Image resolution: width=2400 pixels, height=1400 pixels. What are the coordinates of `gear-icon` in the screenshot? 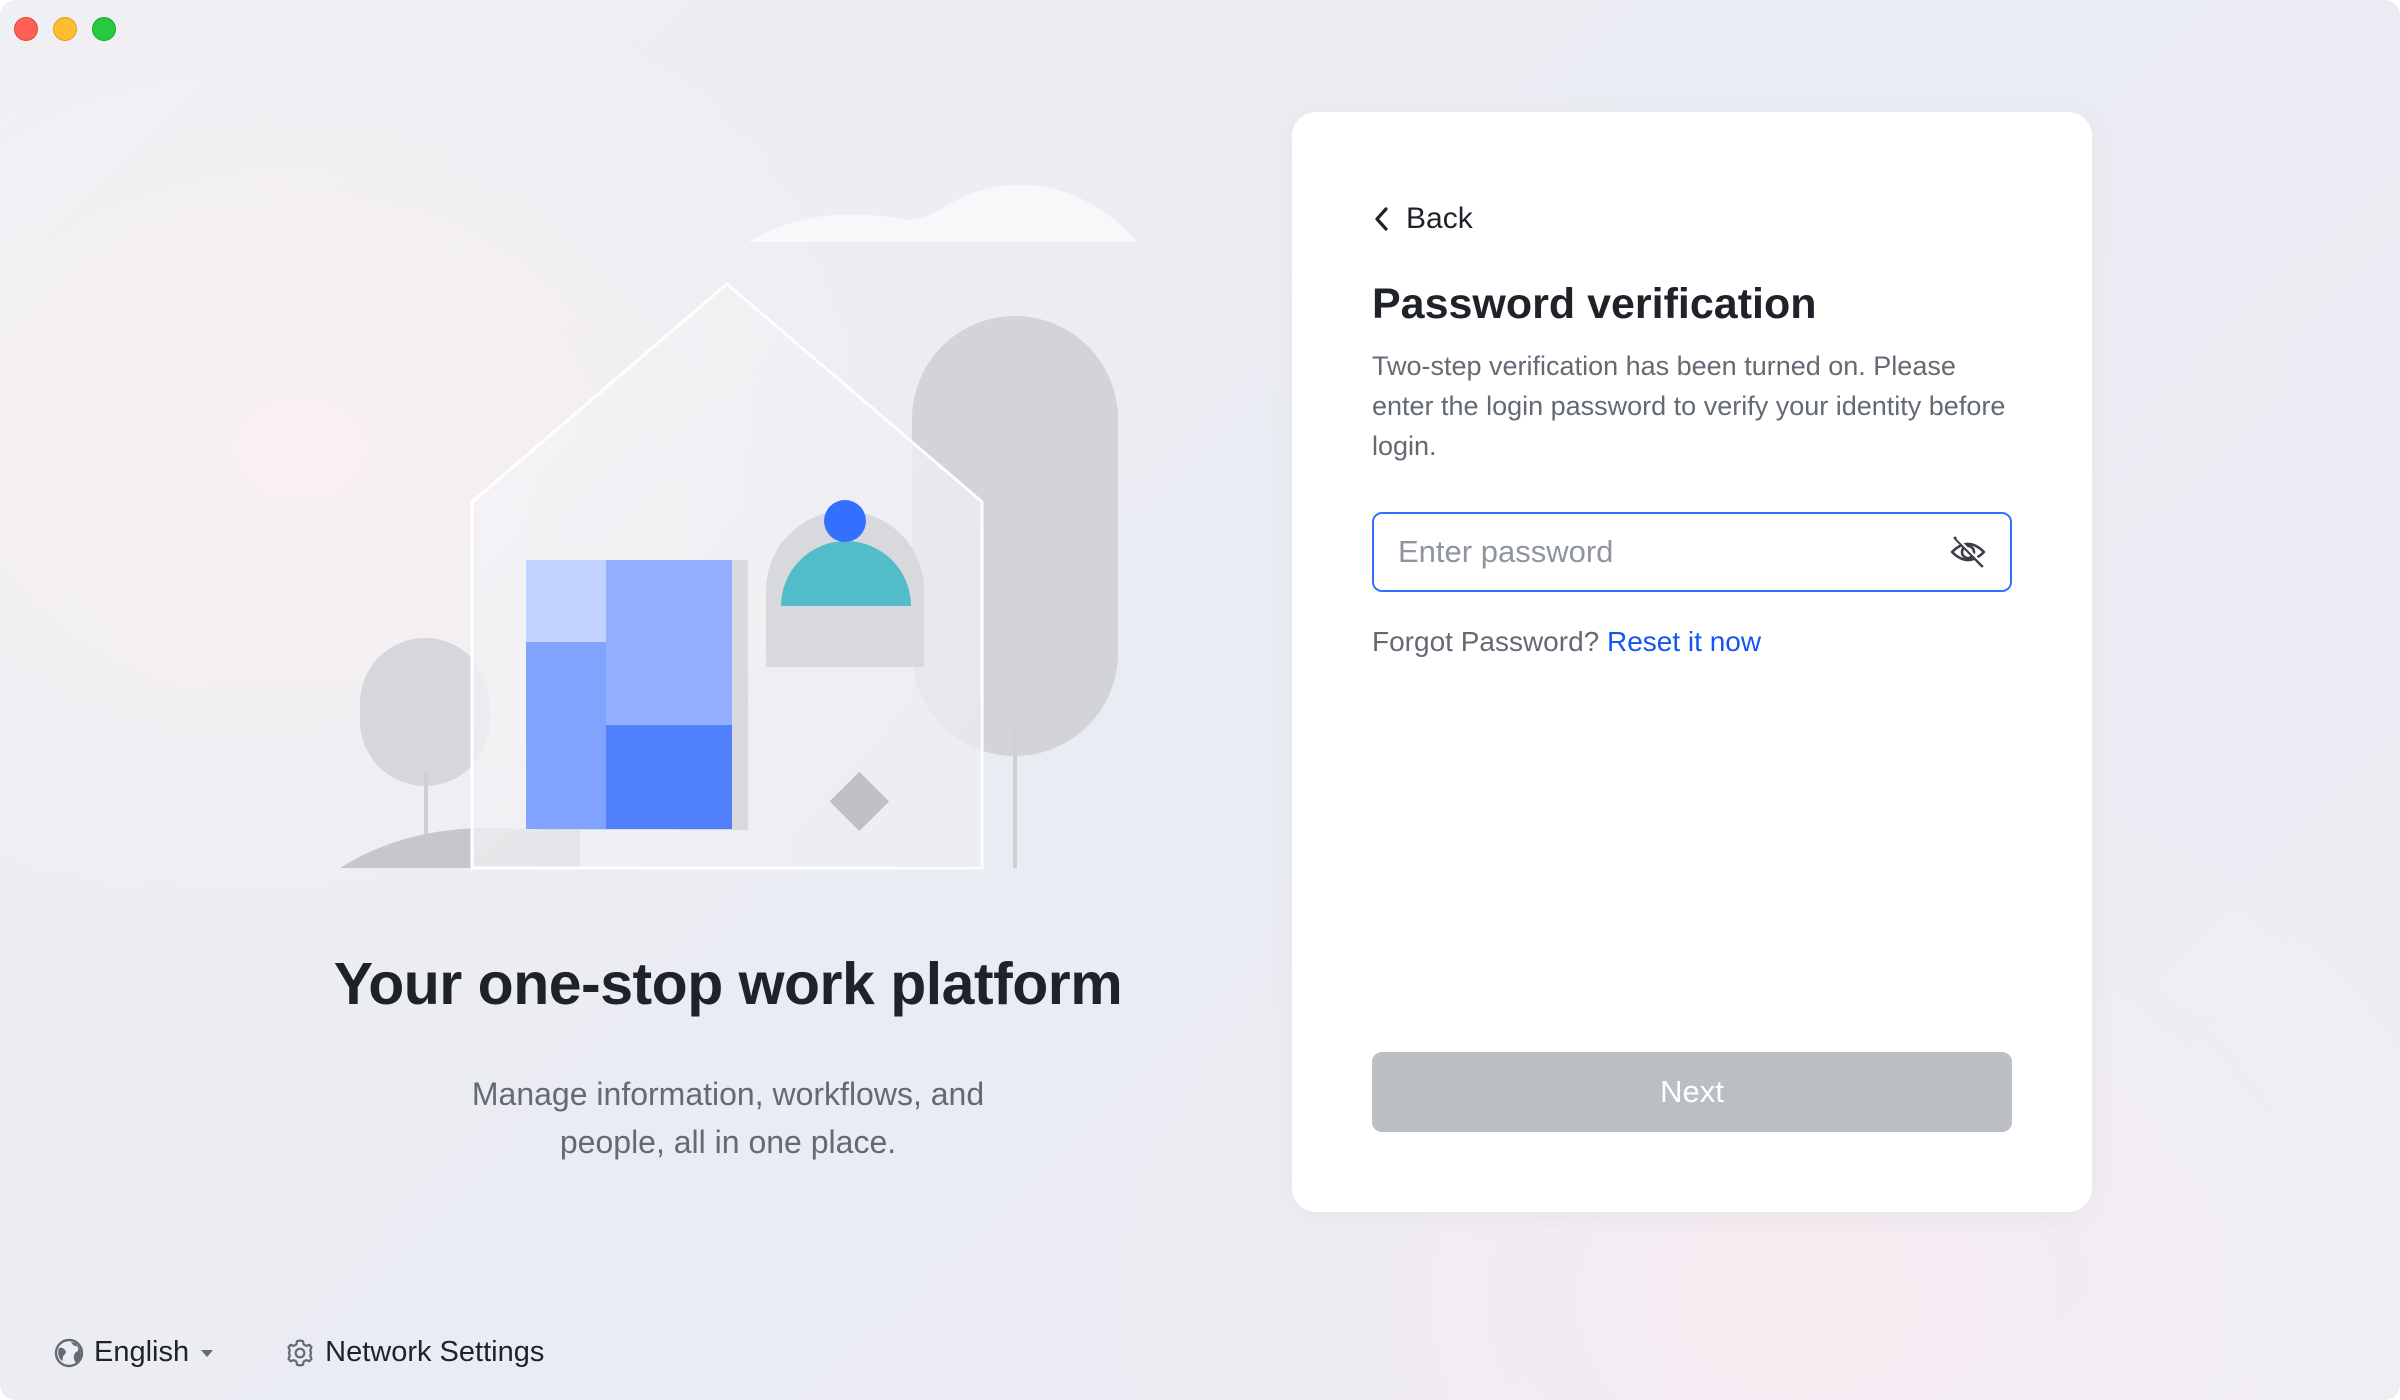 It's located at (300, 1352).